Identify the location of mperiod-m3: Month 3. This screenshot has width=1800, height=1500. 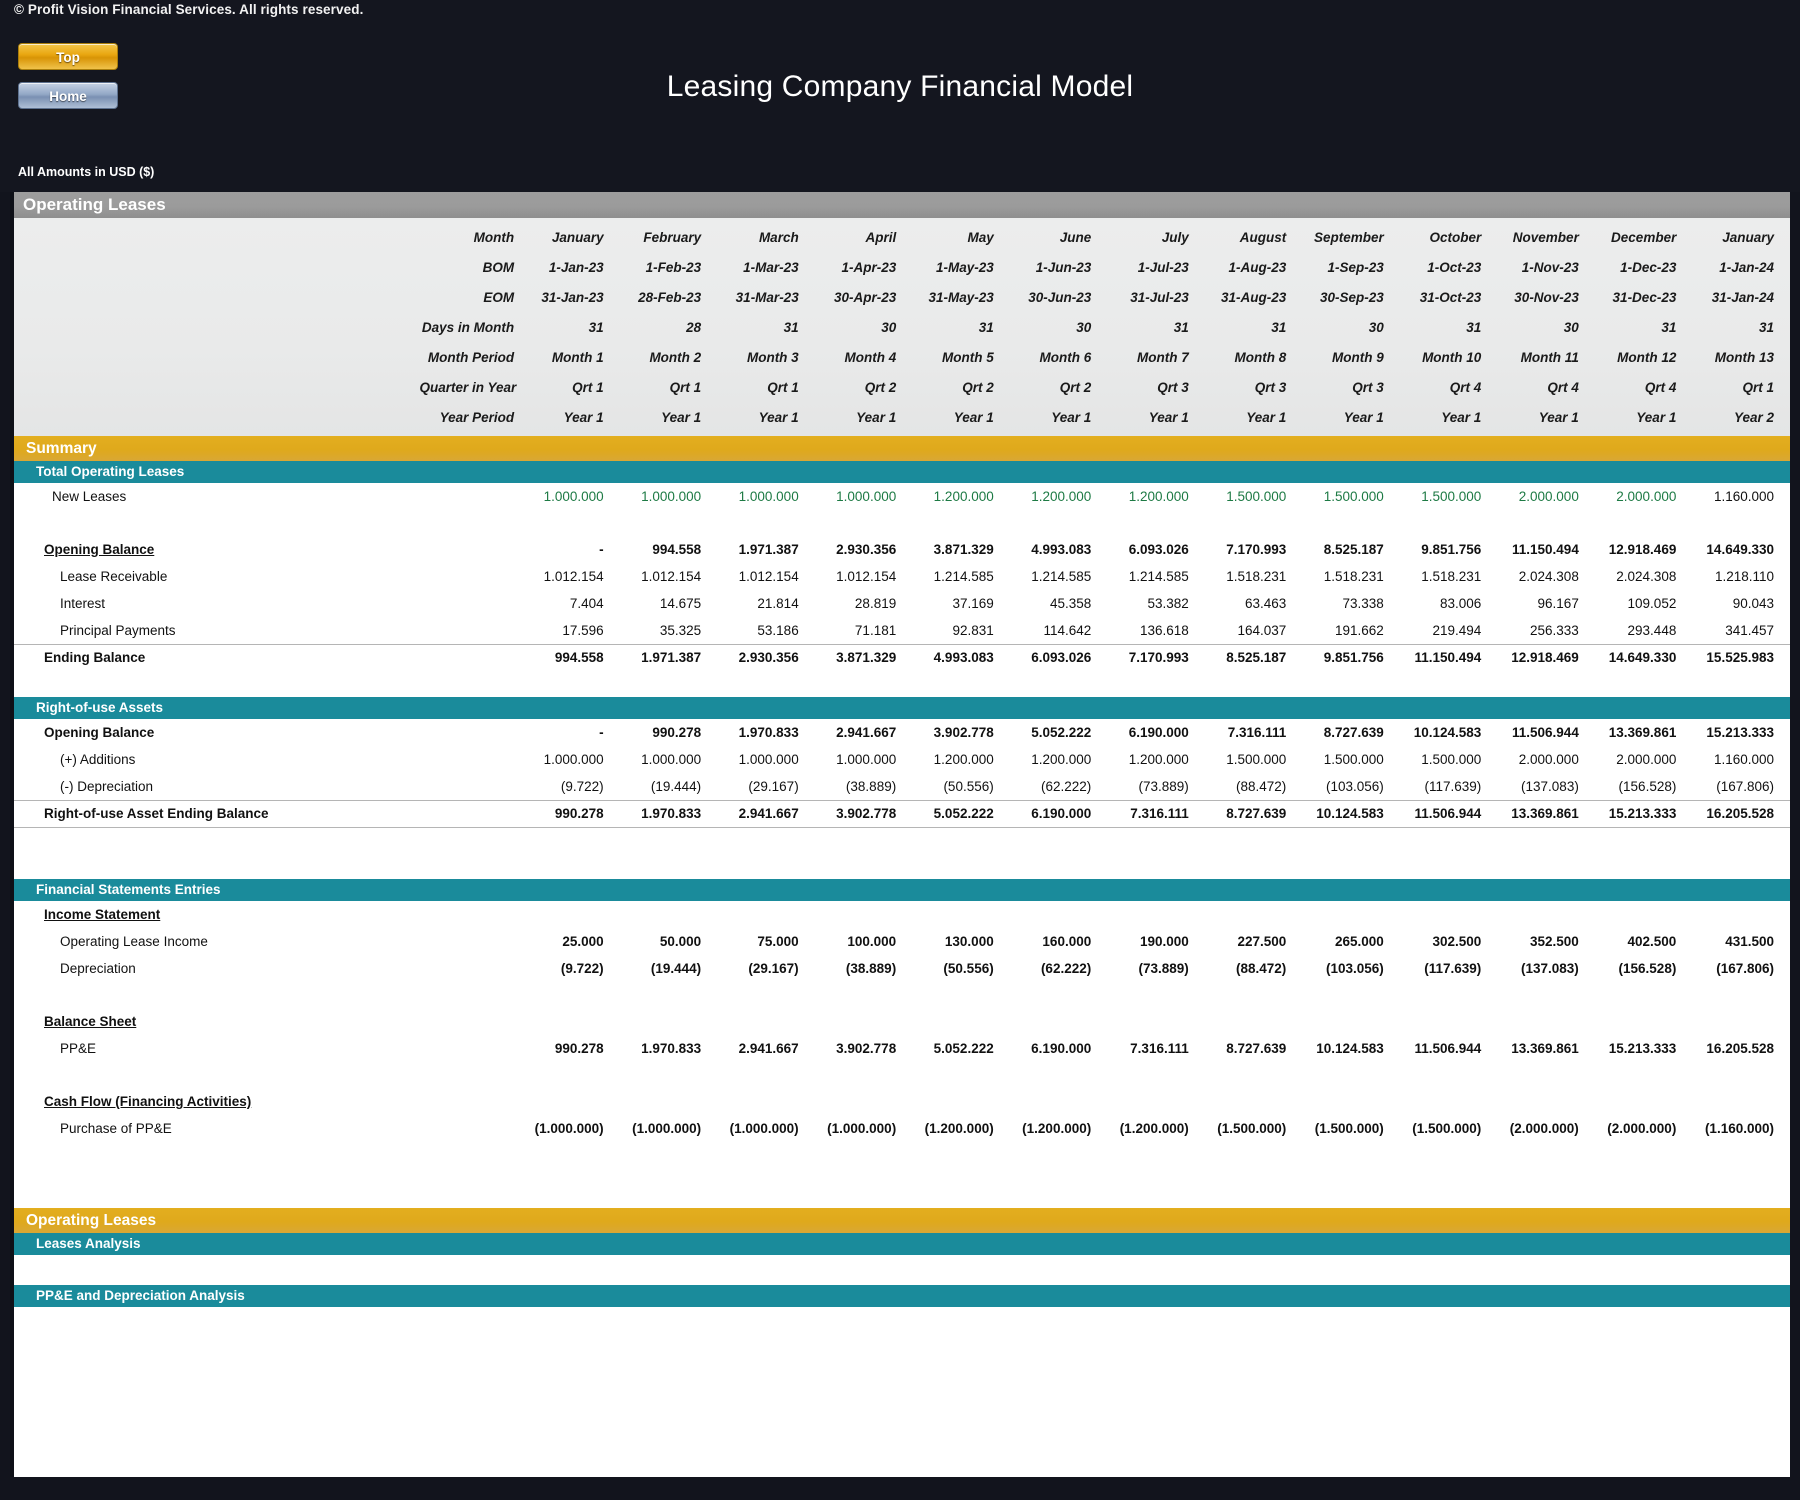
(772, 357).